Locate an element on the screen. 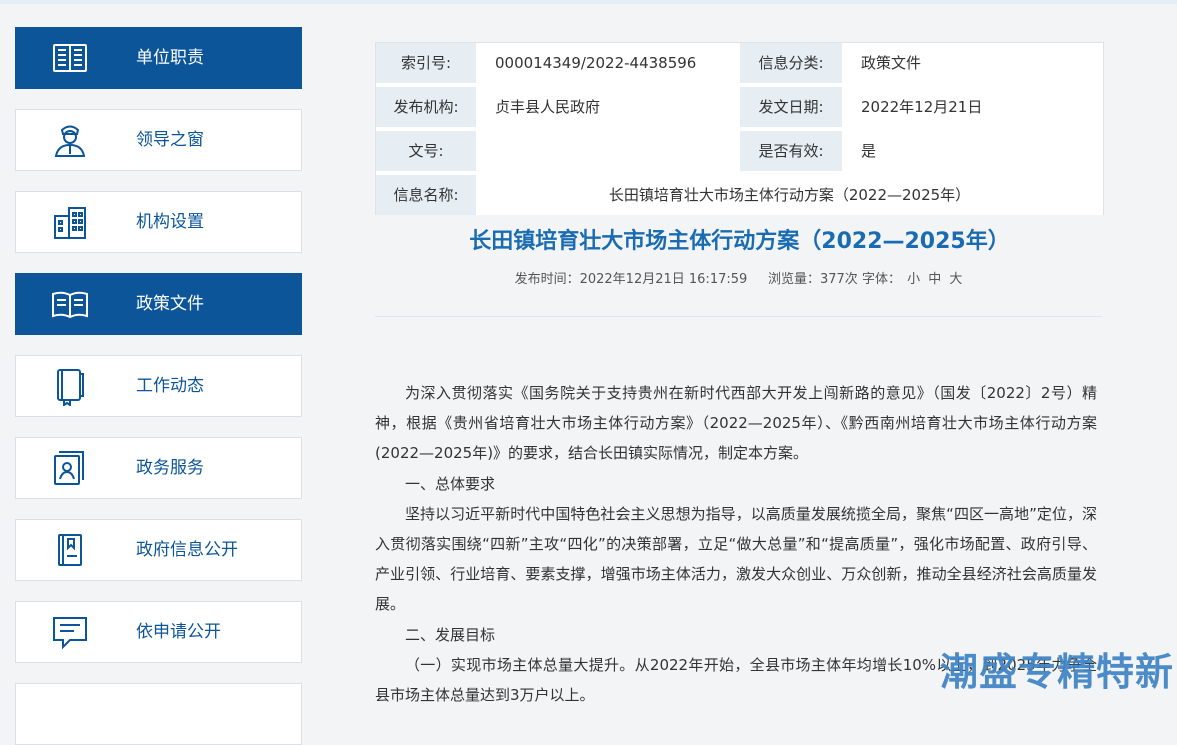  views-label: 浏览量： is located at coordinates (793, 279).